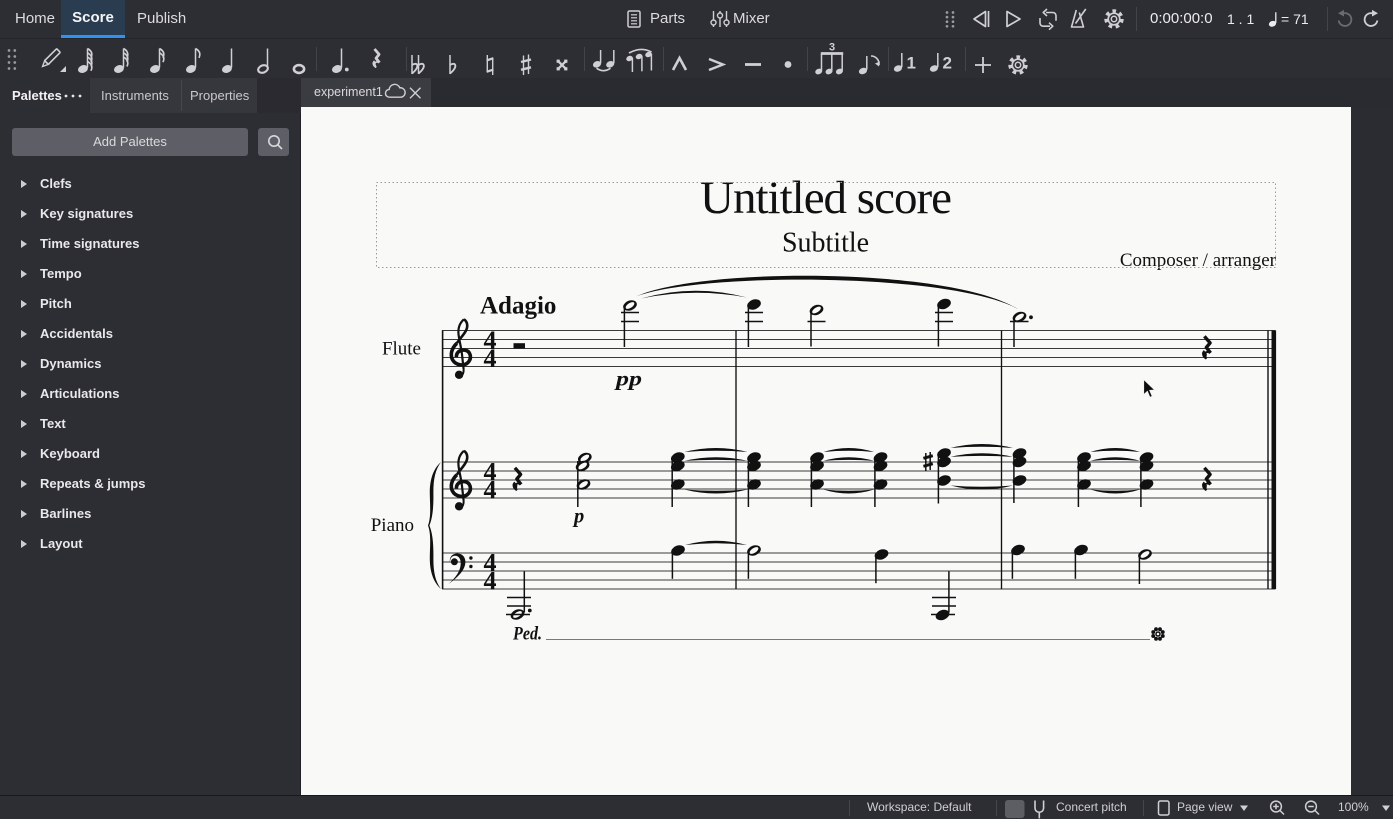 This screenshot has width=1393, height=819. What do you see at coordinates (578, 517) in the screenshot?
I see `svg-text: p` at bounding box center [578, 517].